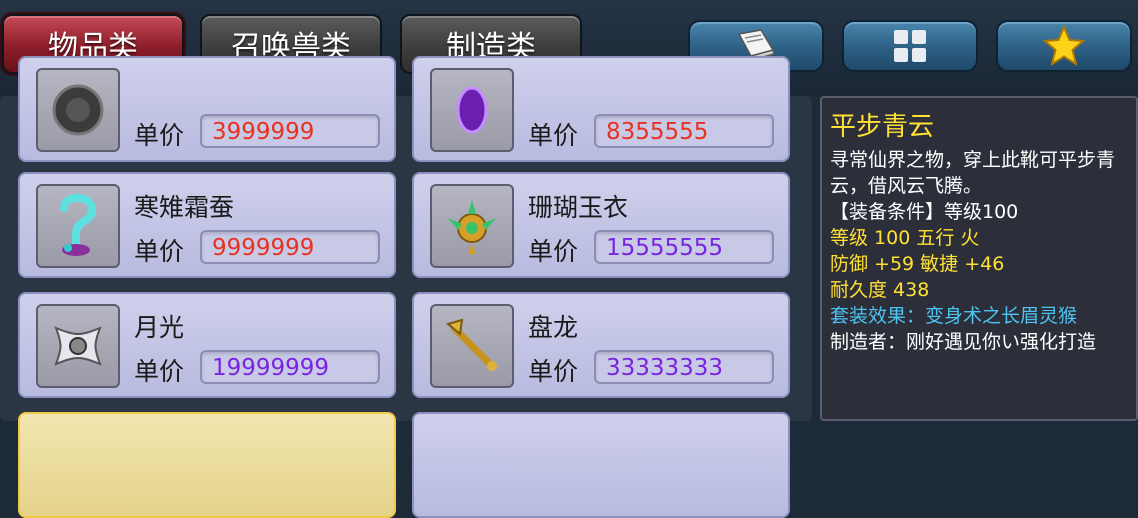  What do you see at coordinates (159, 327) in the screenshot?
I see `item-name: 月光` at bounding box center [159, 327].